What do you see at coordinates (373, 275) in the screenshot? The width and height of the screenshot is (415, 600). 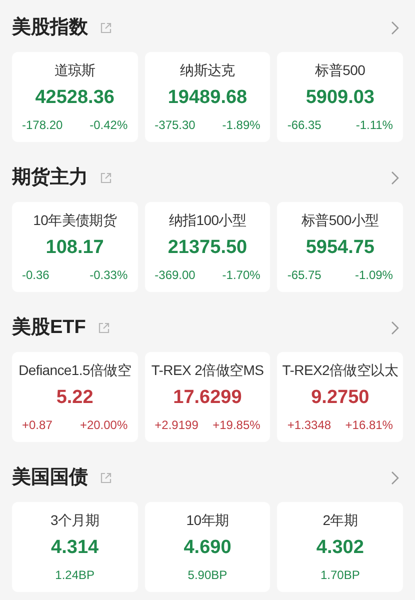 I see `quote-change: -1.09%` at bounding box center [373, 275].